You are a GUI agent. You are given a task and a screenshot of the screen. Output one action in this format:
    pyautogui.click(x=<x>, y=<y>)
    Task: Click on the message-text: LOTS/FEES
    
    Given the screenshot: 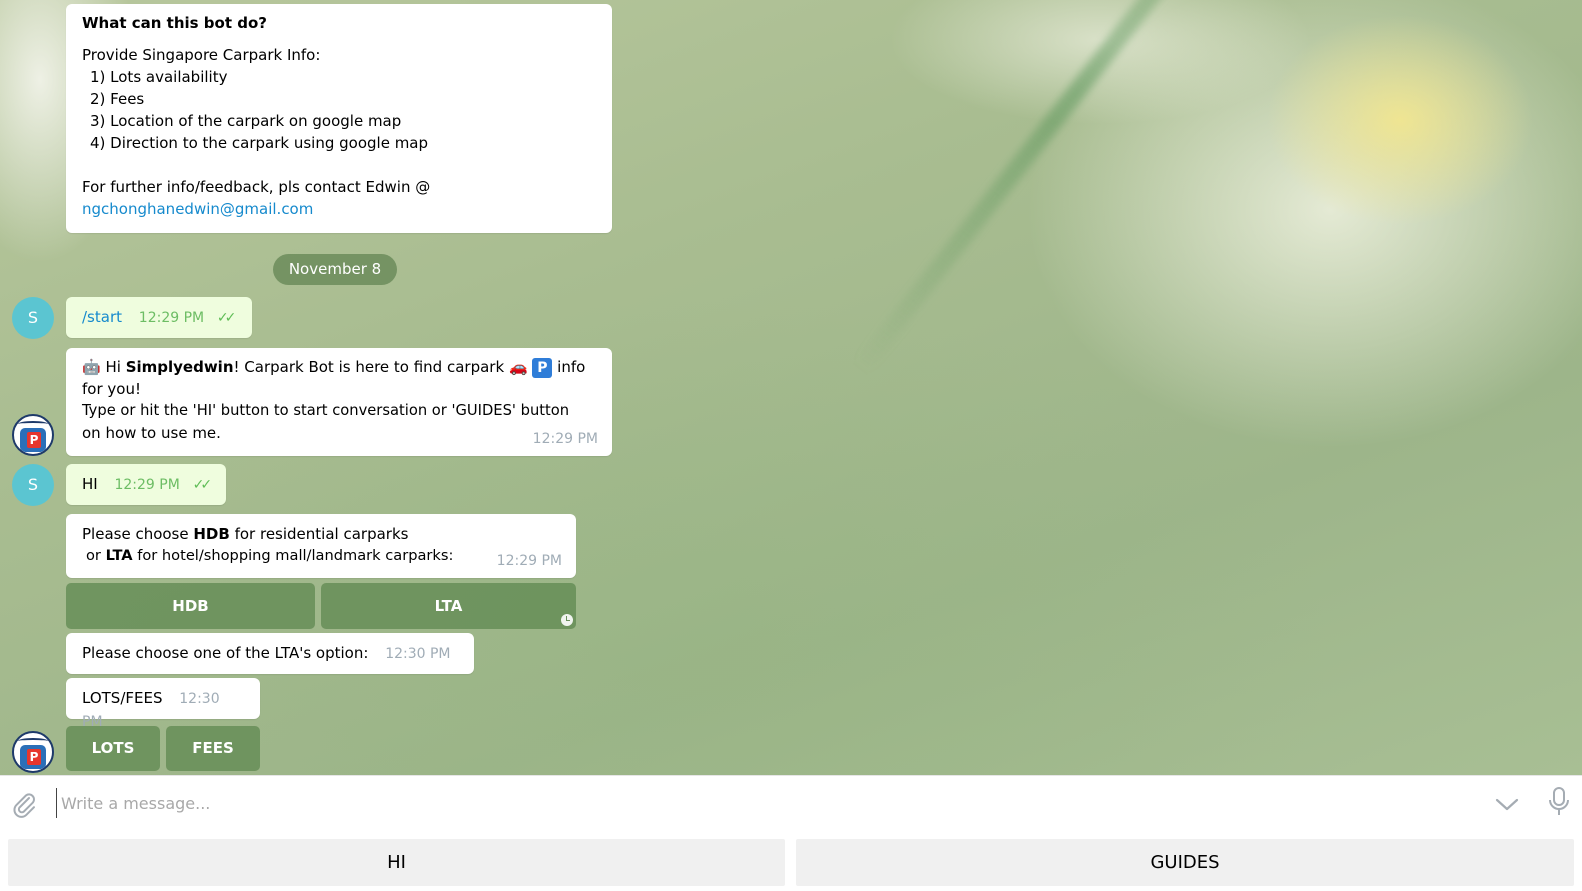 What is the action you would take?
    pyautogui.click(x=122, y=698)
    